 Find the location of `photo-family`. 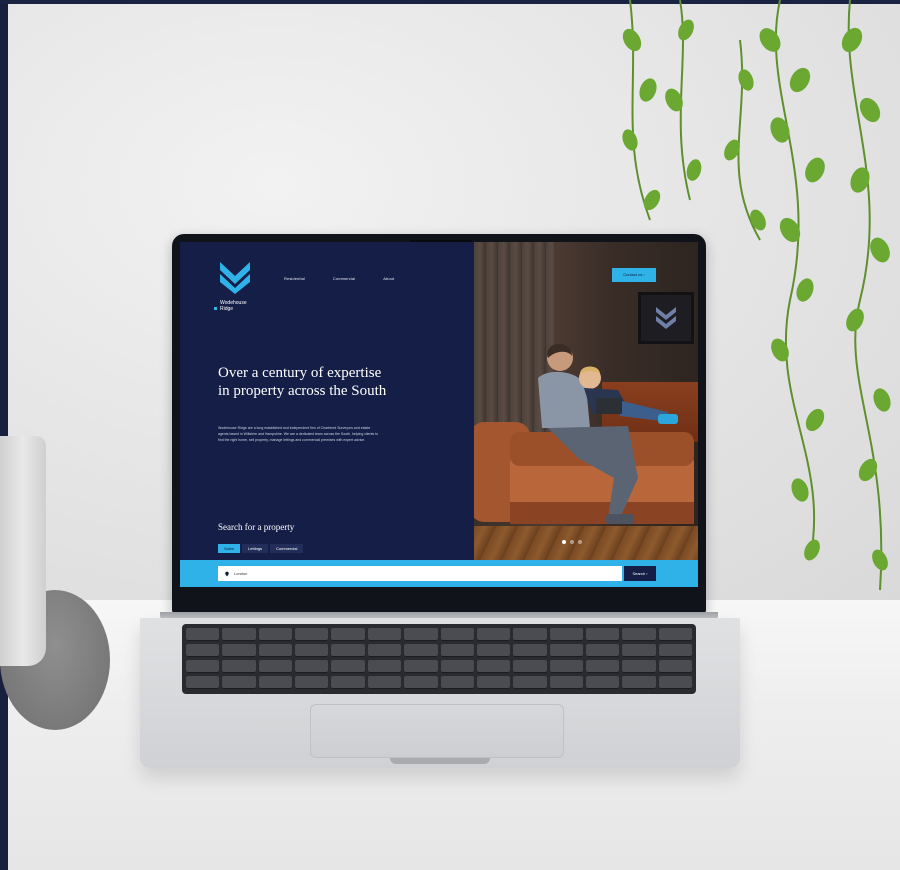

photo-family is located at coordinates (608, 434).